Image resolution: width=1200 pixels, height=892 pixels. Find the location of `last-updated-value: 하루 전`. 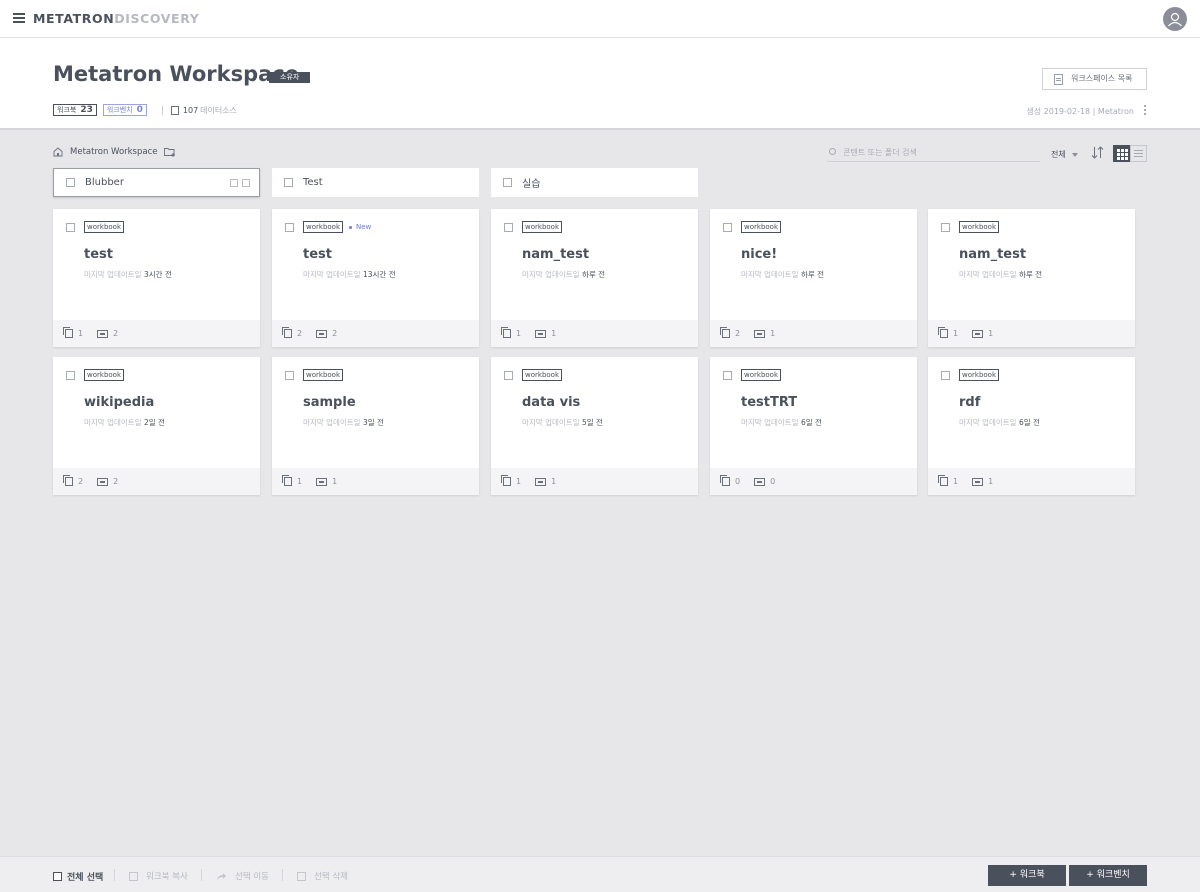

last-updated-value: 하루 전 is located at coordinates (593, 274).